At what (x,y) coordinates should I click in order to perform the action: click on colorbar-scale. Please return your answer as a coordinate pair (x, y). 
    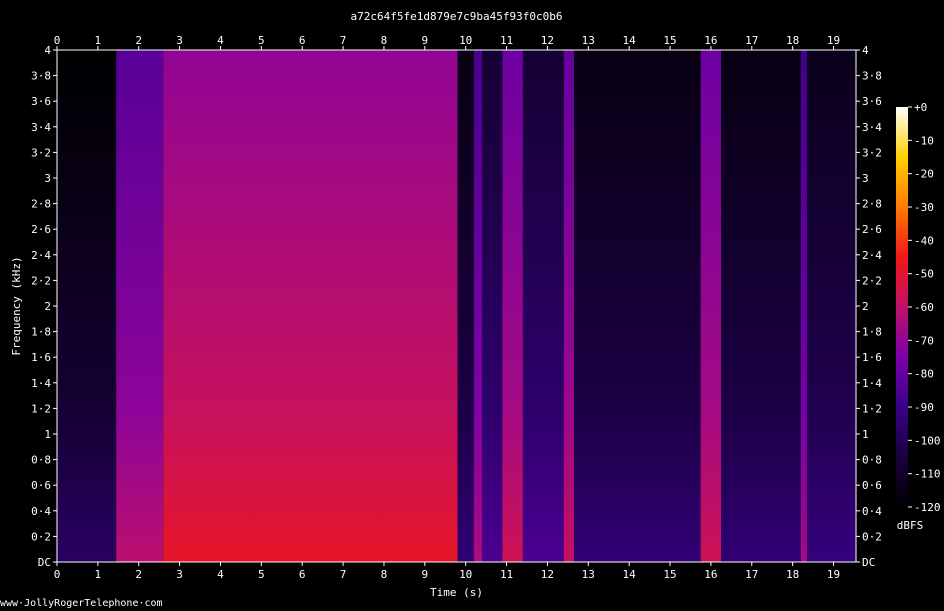
    Looking at the image, I should click on (902, 307).